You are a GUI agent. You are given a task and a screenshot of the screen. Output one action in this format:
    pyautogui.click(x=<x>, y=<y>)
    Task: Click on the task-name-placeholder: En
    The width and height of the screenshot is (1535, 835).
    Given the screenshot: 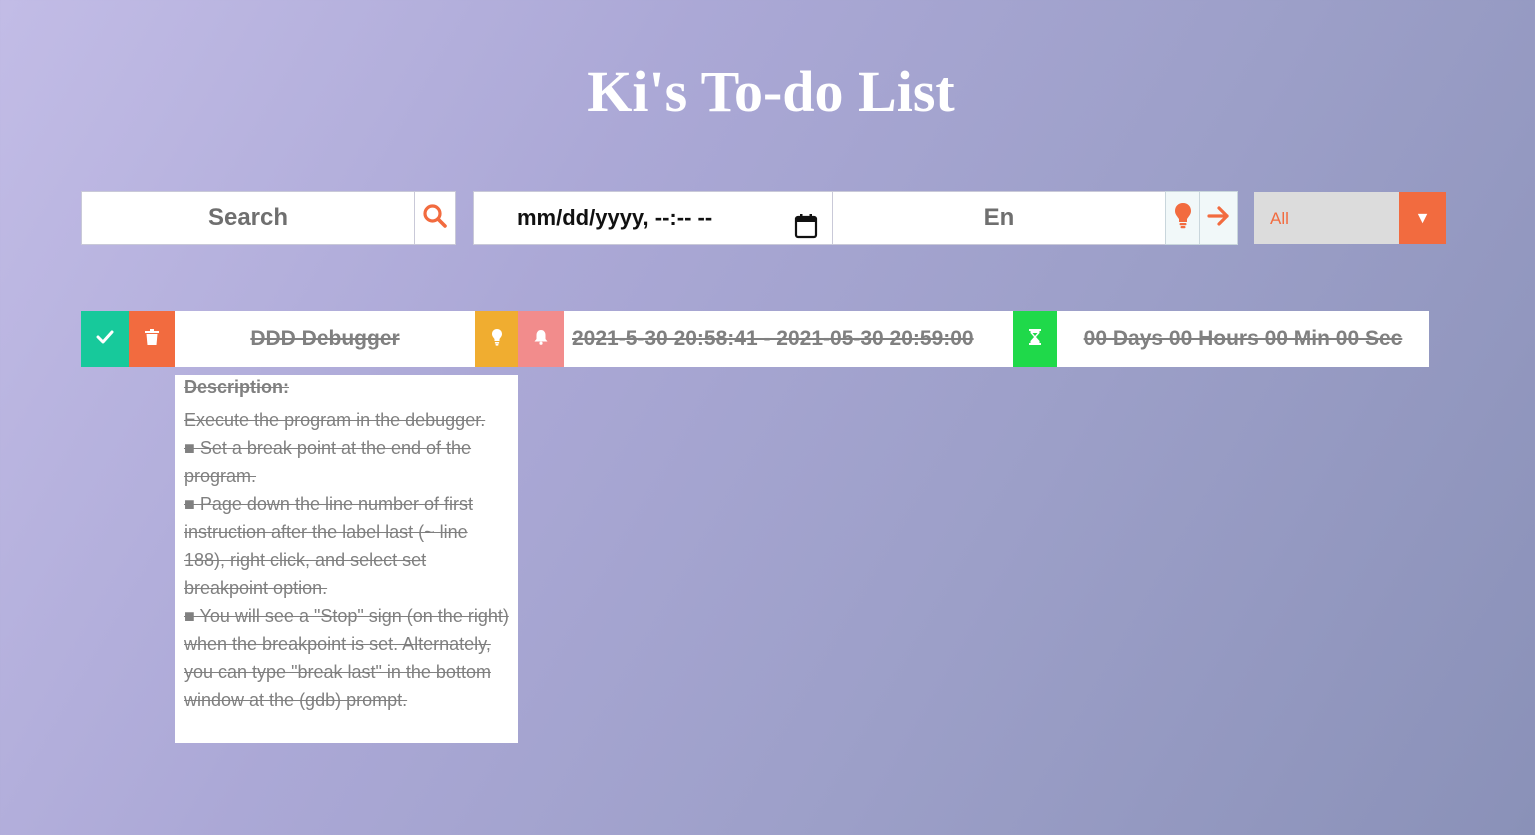 What is the action you would take?
    pyautogui.click(x=999, y=217)
    